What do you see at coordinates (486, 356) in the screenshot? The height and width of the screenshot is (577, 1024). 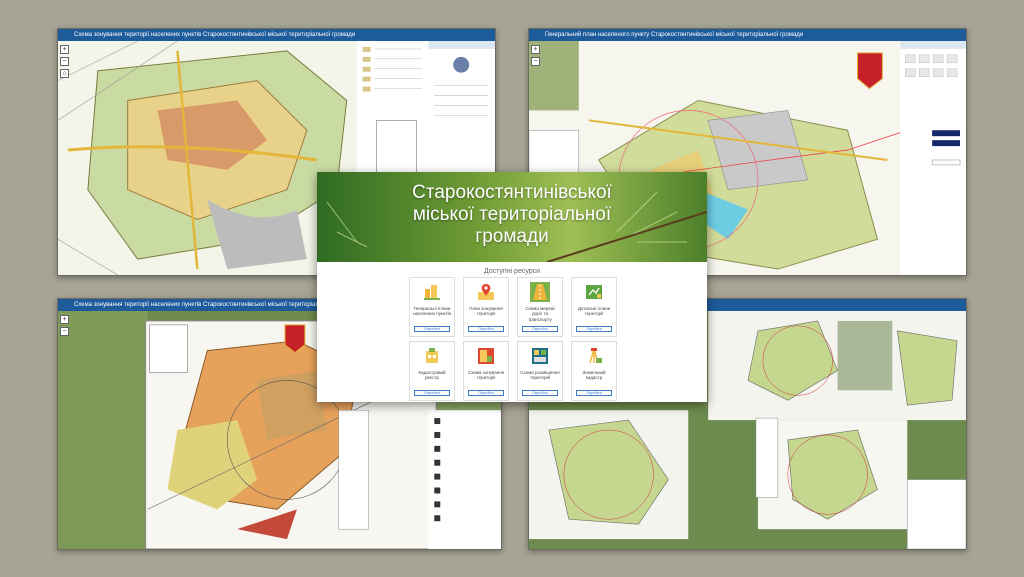 I see `zoning-icon` at bounding box center [486, 356].